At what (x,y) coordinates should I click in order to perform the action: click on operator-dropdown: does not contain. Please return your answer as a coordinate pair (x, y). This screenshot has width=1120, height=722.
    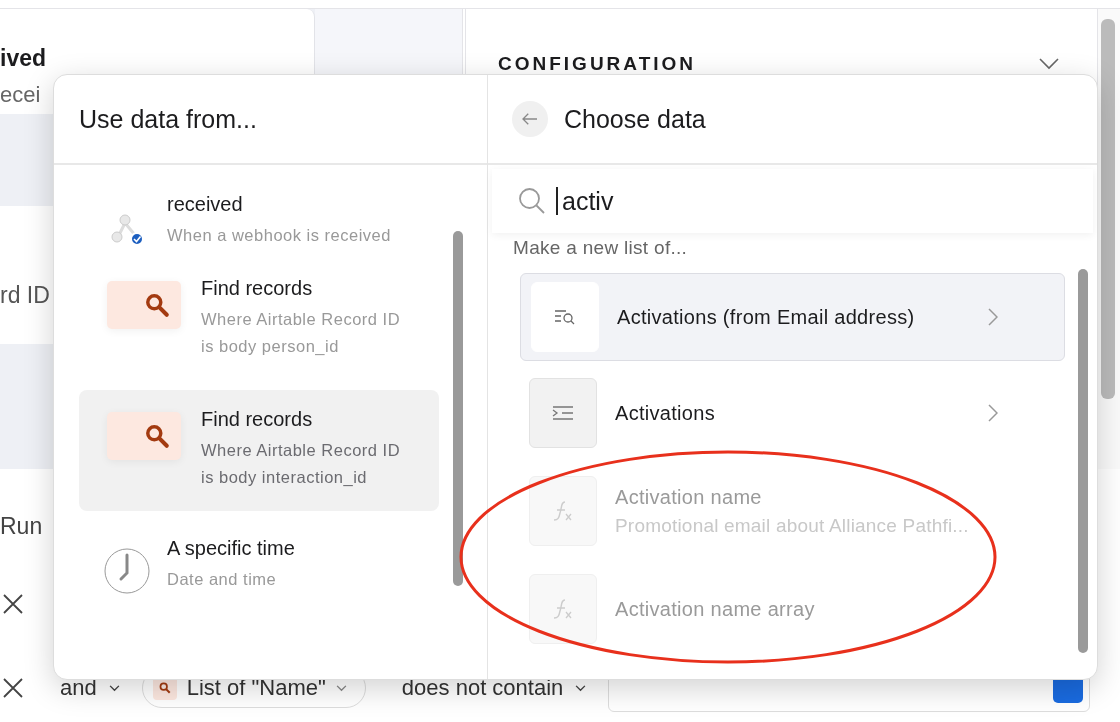
    Looking at the image, I should click on (494, 688).